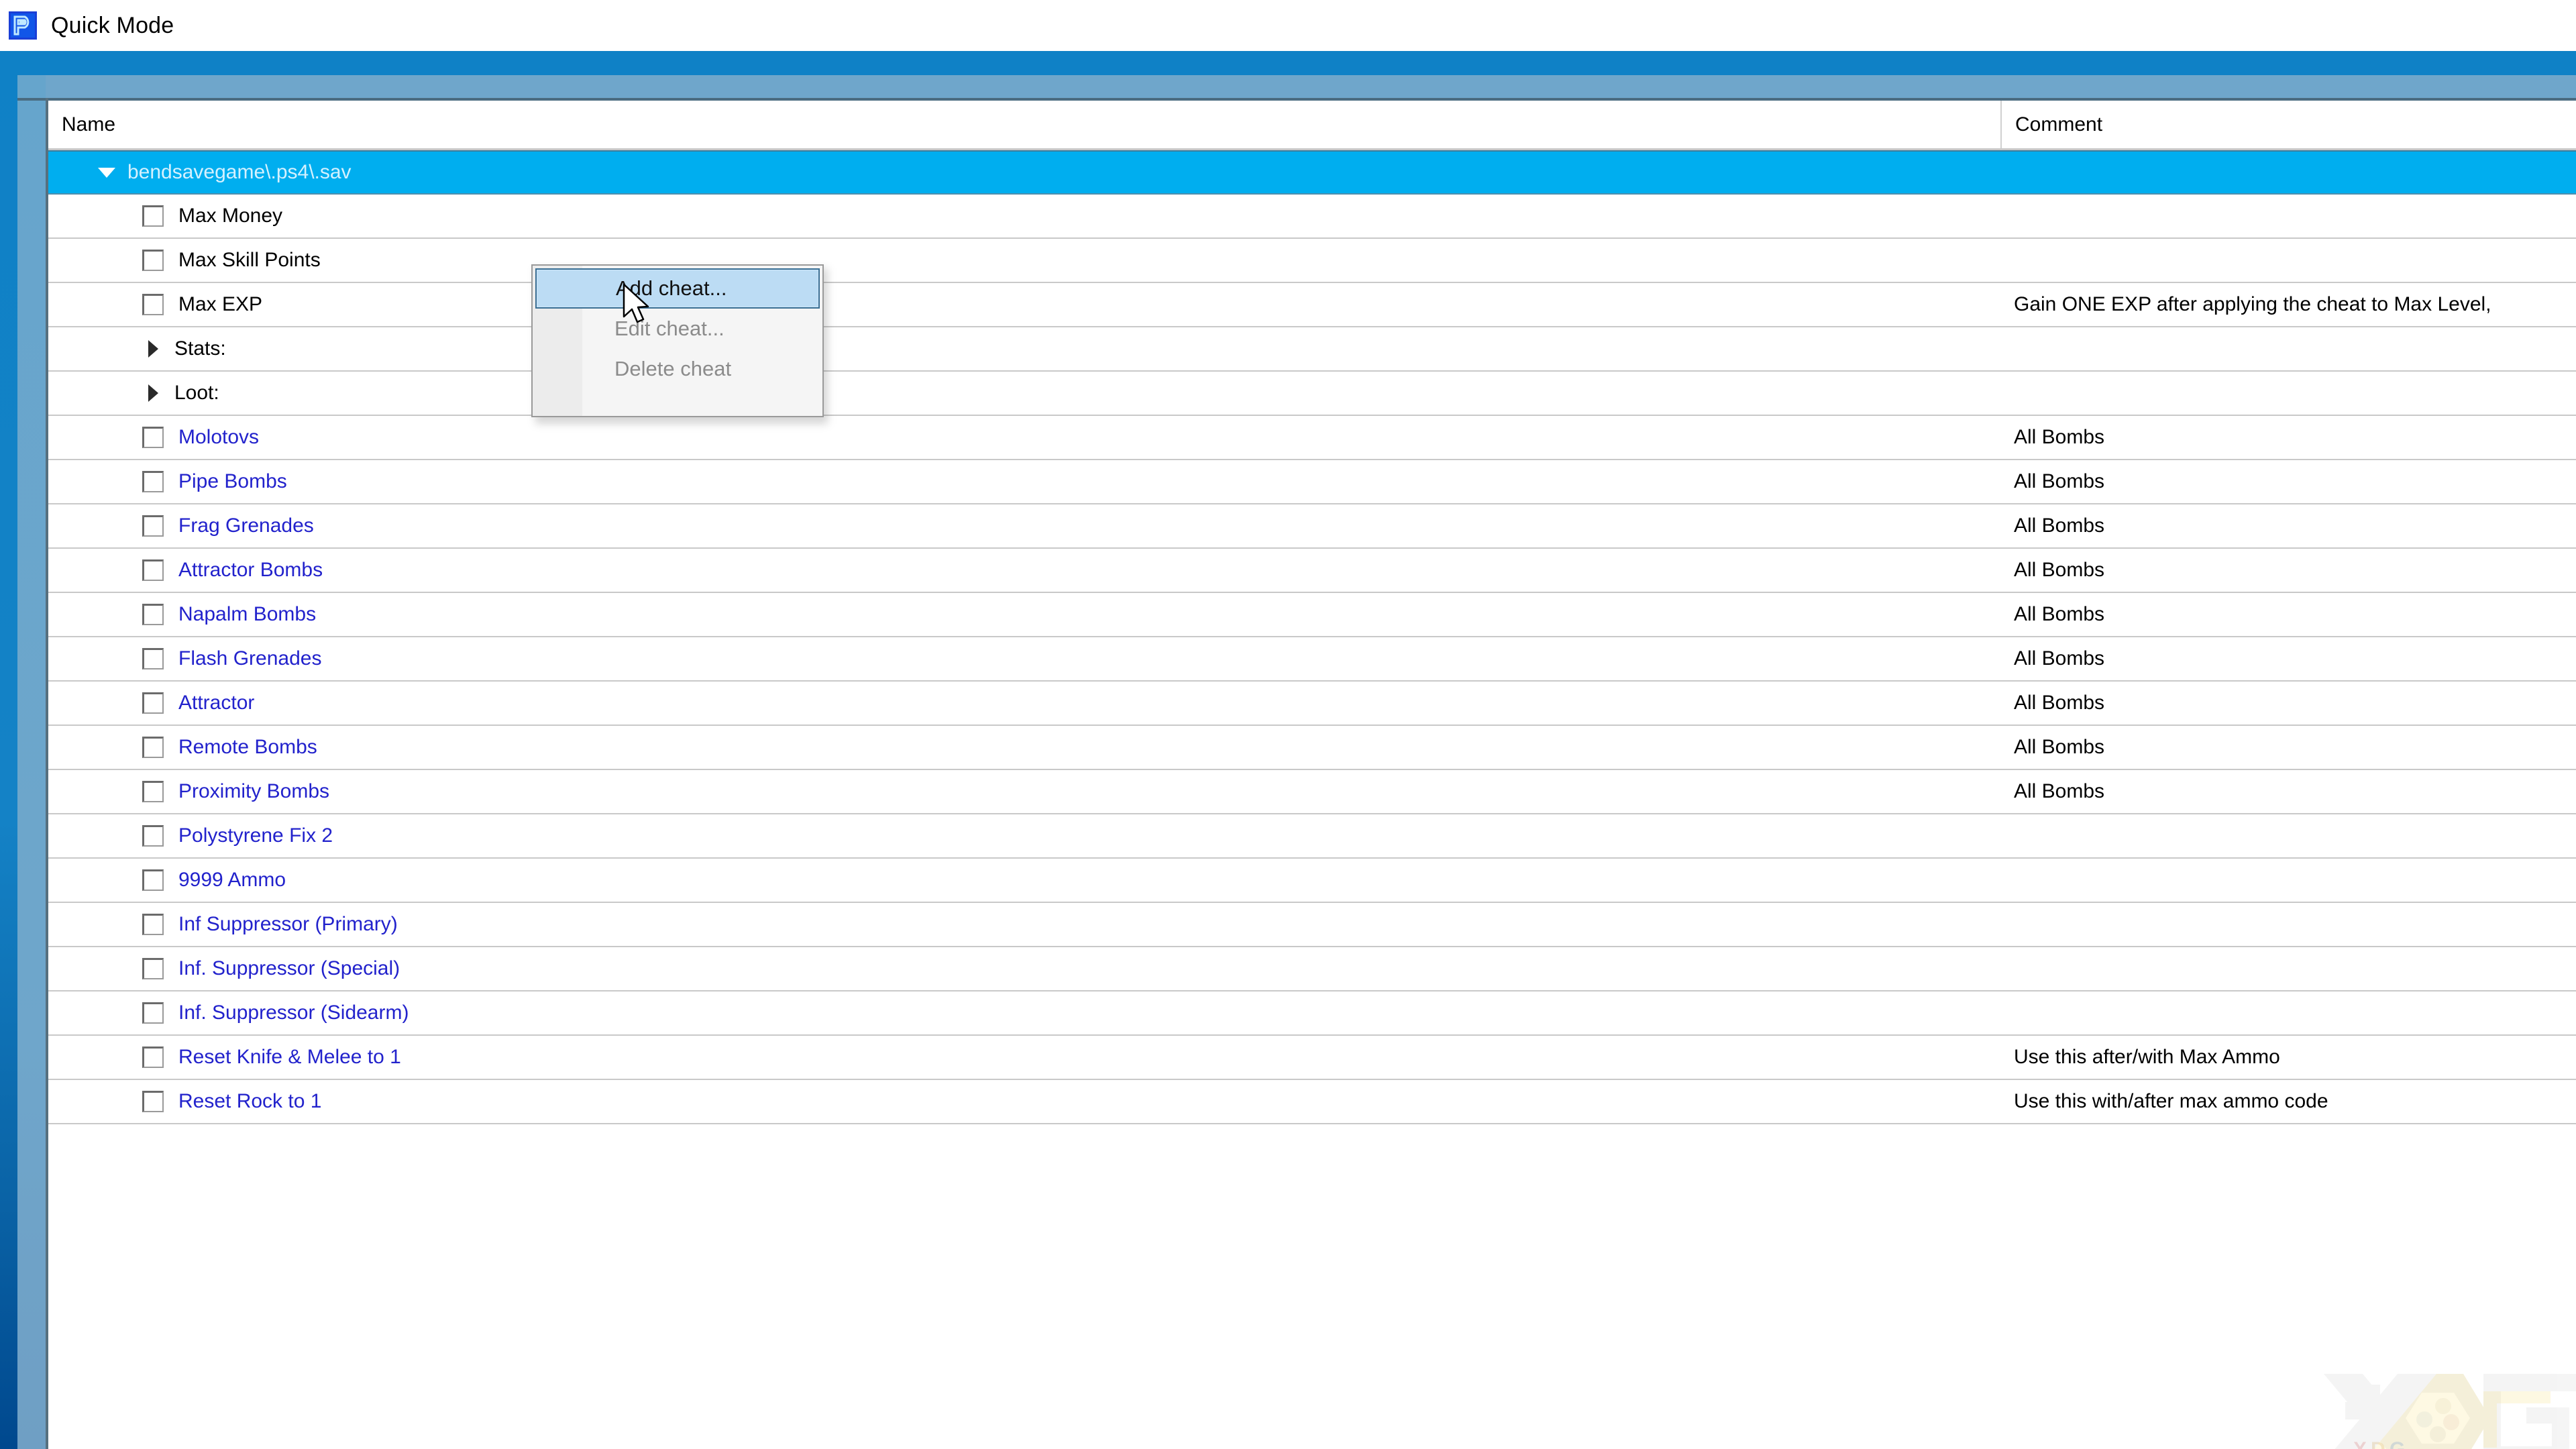  I want to click on table-row: Inf. Suppressor (Special), so click(1312, 969).